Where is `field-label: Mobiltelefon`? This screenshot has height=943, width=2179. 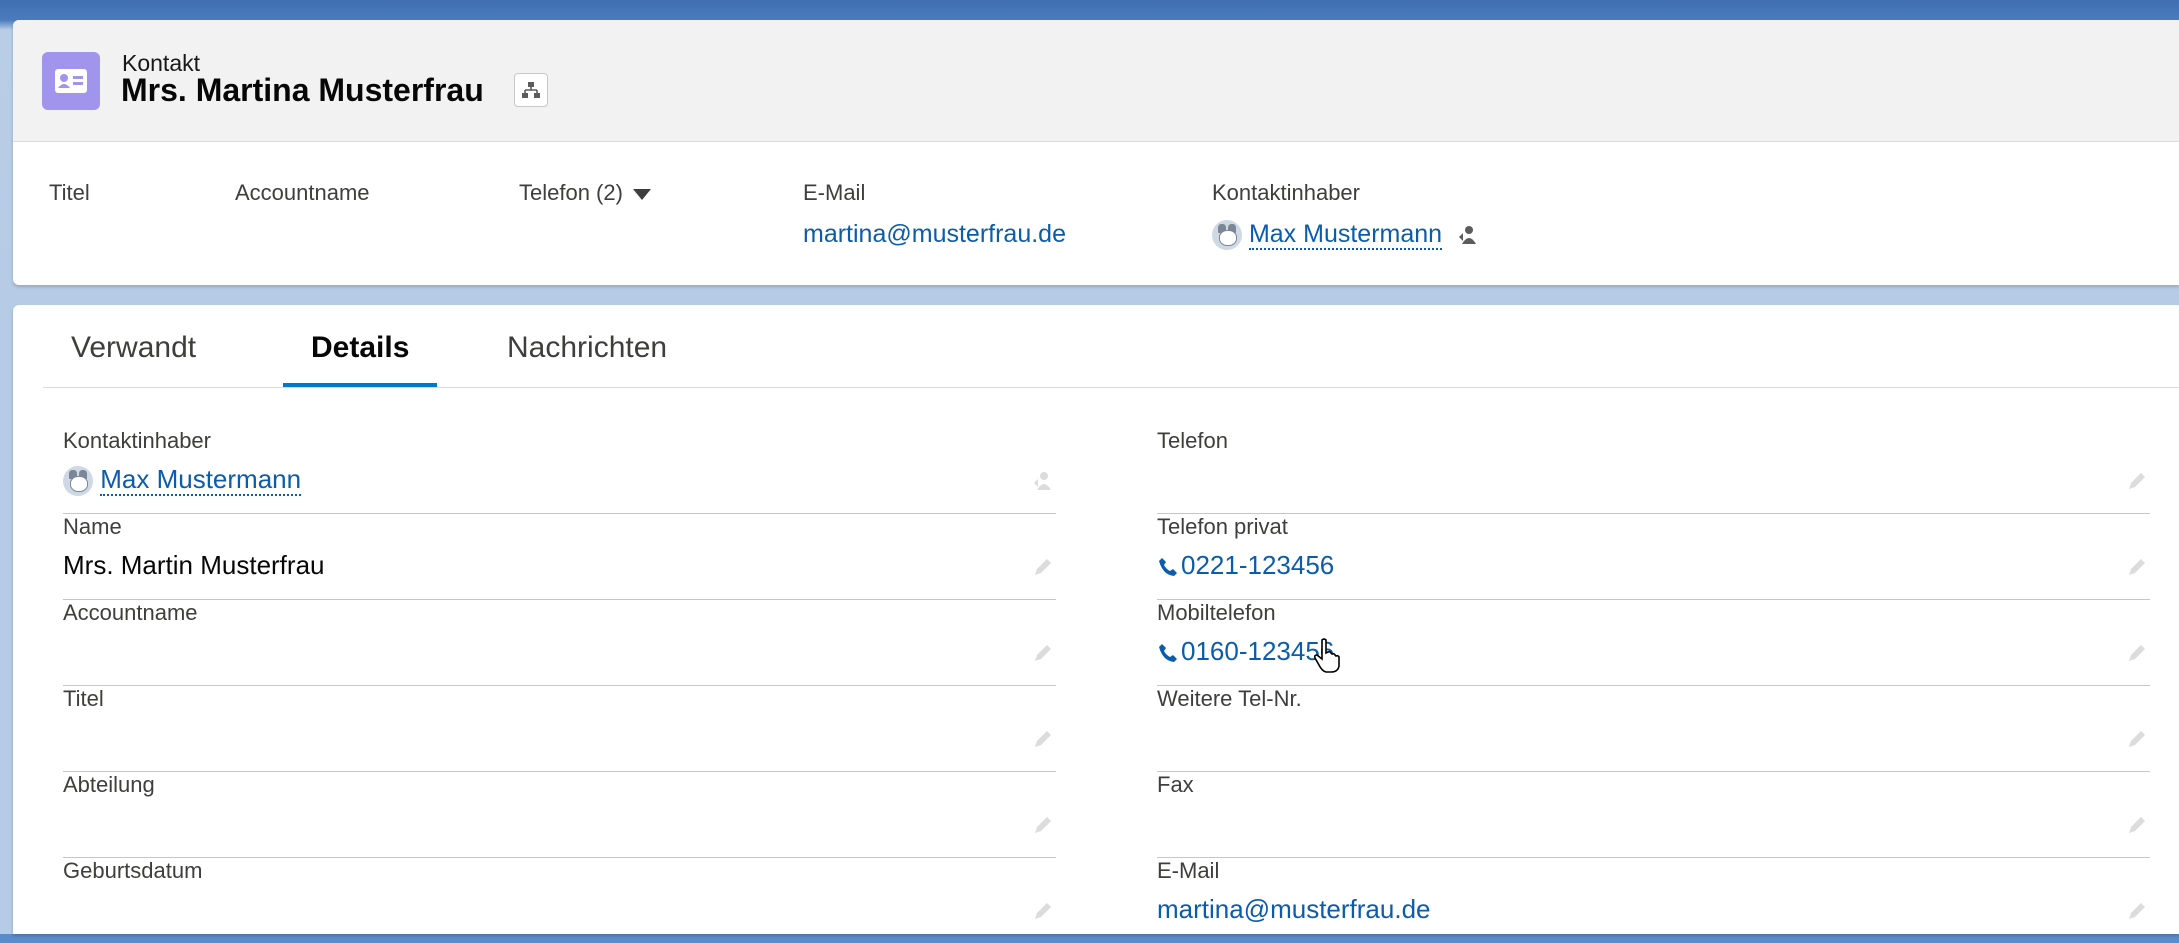 field-label: Mobiltelefon is located at coordinates (1216, 612).